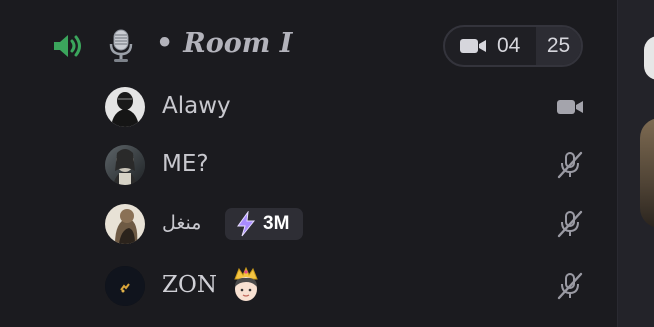  I want to click on user-limit-counter: 04 25, so click(513, 46).